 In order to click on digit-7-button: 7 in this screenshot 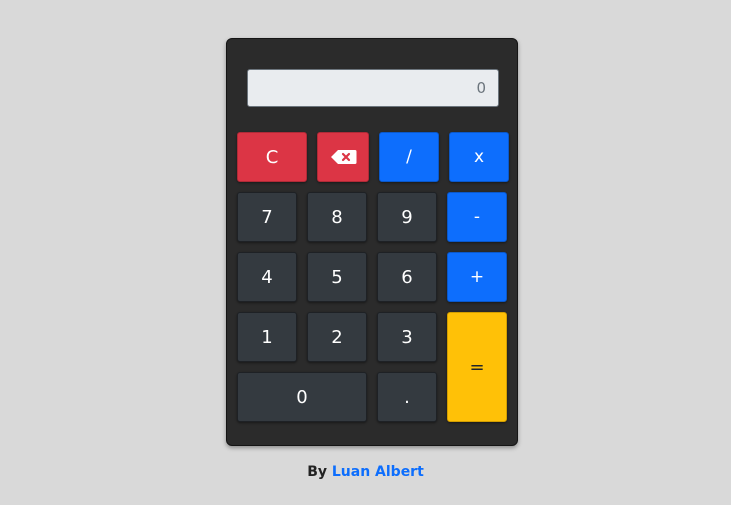, I will do `click(267, 217)`.